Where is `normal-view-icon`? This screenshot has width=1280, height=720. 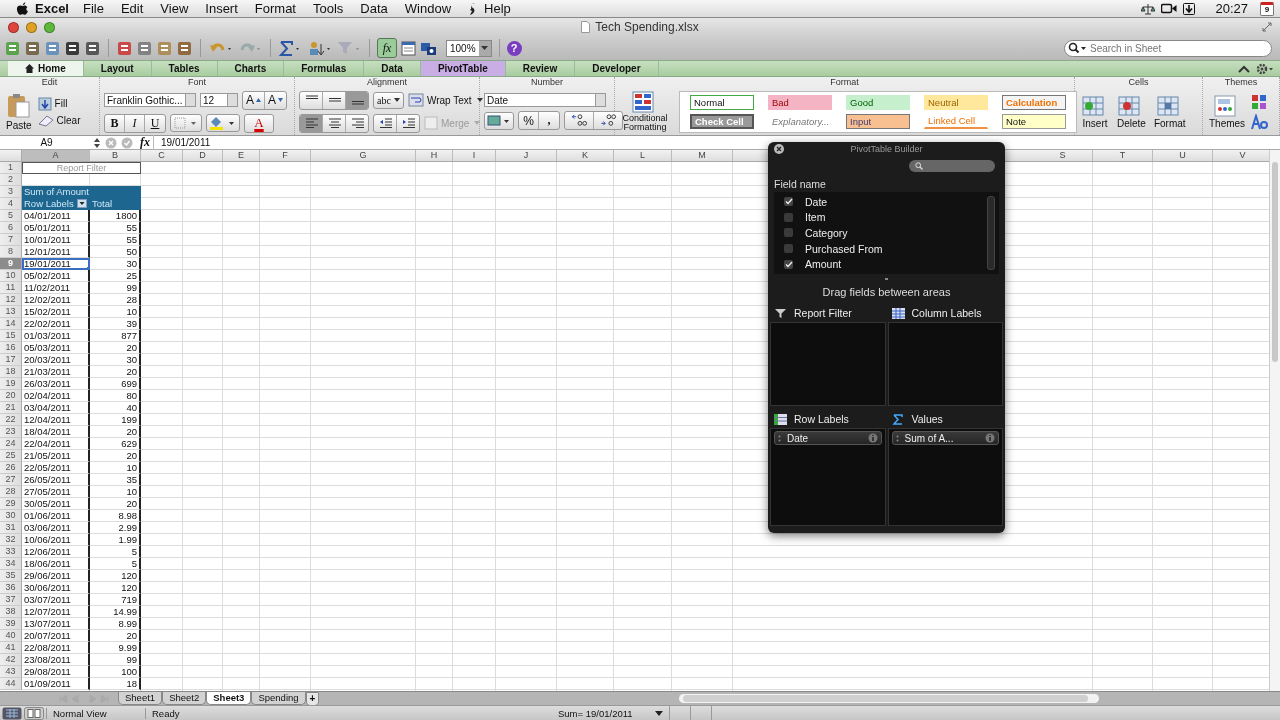
normal-view-icon is located at coordinates (12, 713).